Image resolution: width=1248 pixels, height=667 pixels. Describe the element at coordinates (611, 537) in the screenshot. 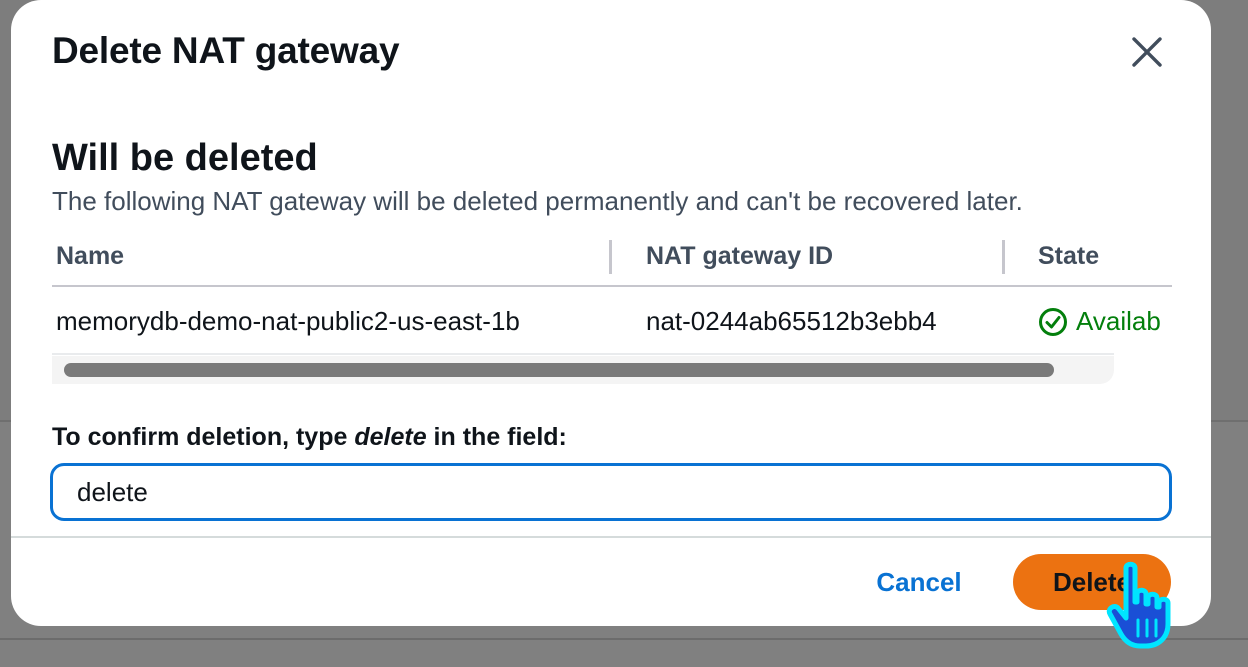

I see `footer-divider` at that location.